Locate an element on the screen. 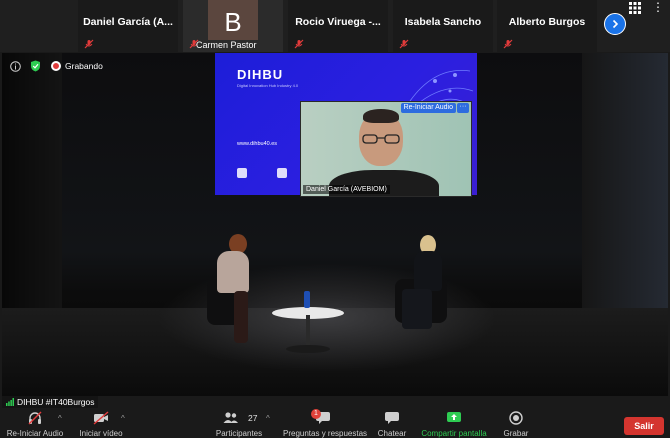 The width and height of the screenshot is (670, 438). table-base is located at coordinates (308, 349).